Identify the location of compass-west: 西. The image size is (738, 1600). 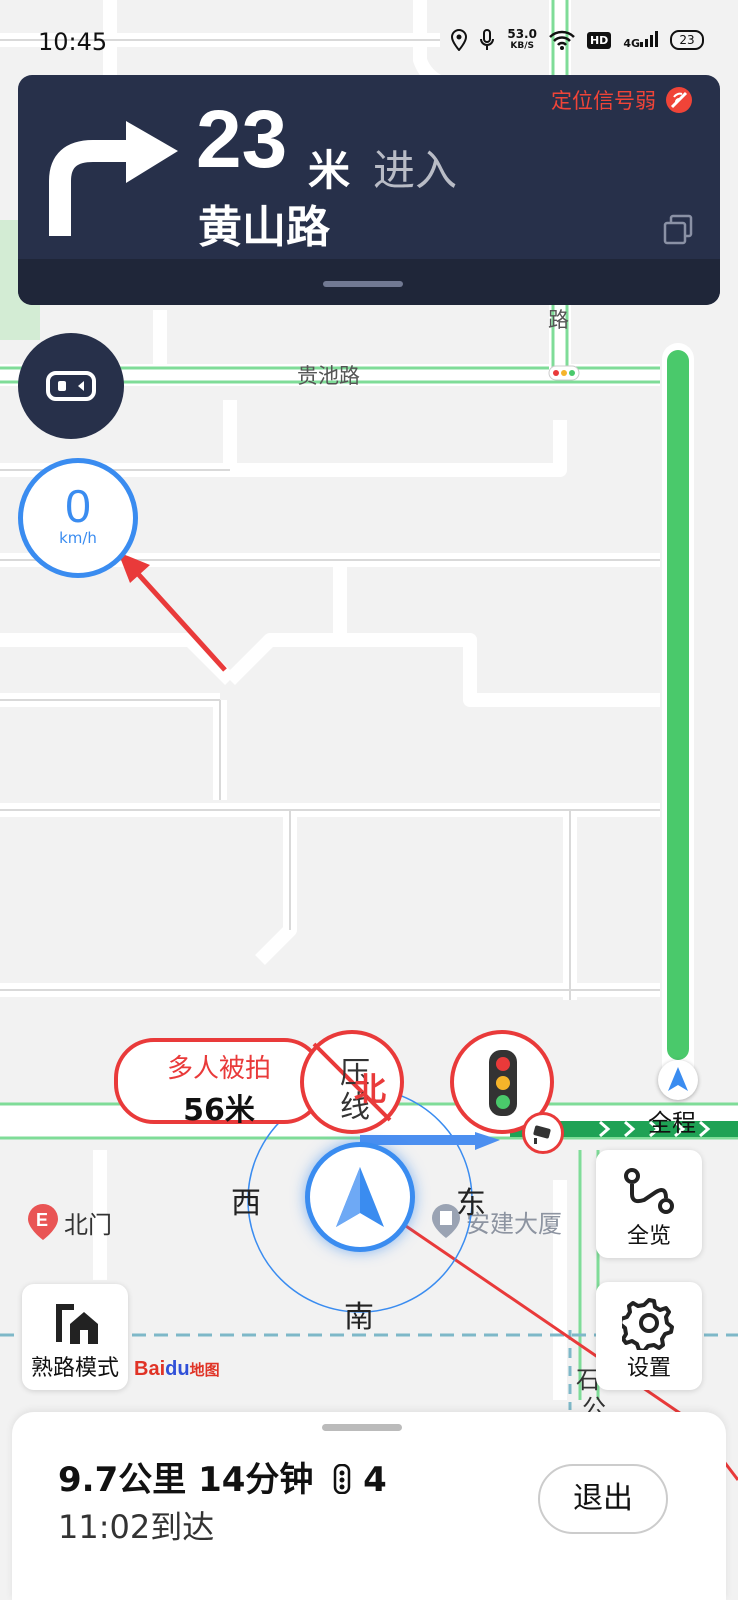
(246, 1203).